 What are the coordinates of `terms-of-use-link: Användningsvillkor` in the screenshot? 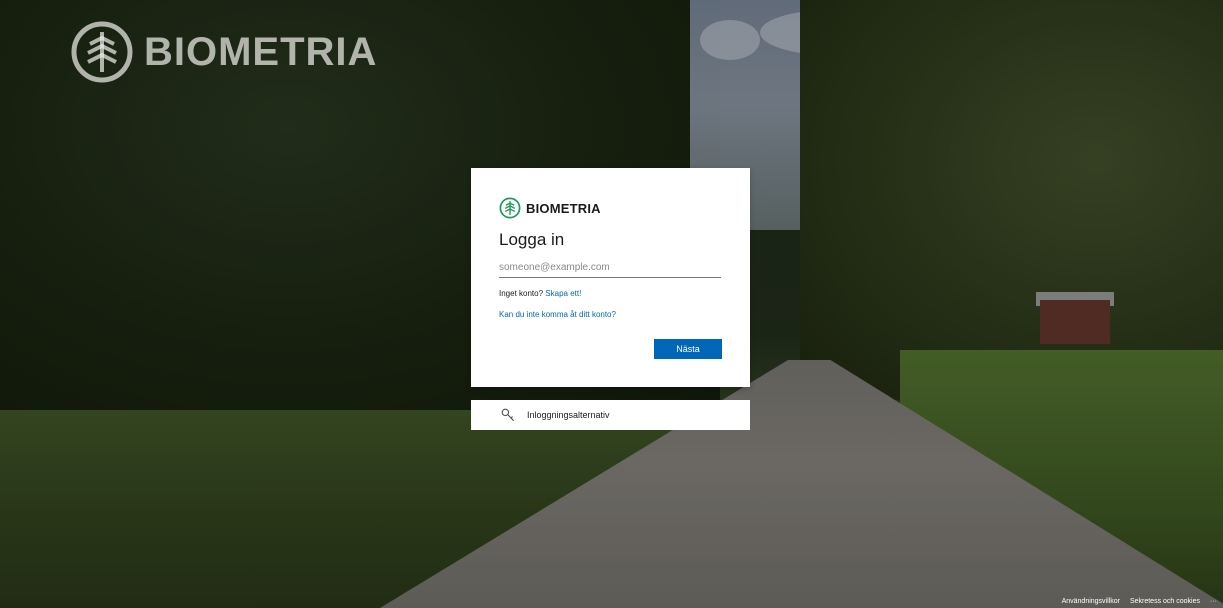 It's located at (1091, 601).